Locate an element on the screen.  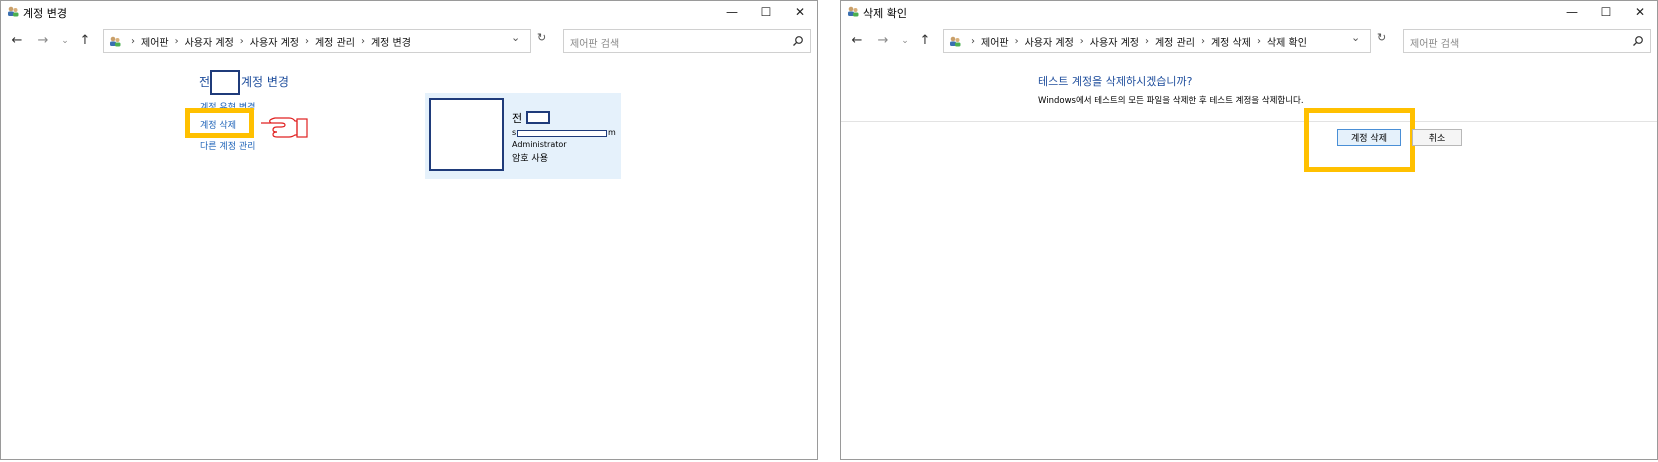
account-email-suffix: m is located at coordinates (612, 132).